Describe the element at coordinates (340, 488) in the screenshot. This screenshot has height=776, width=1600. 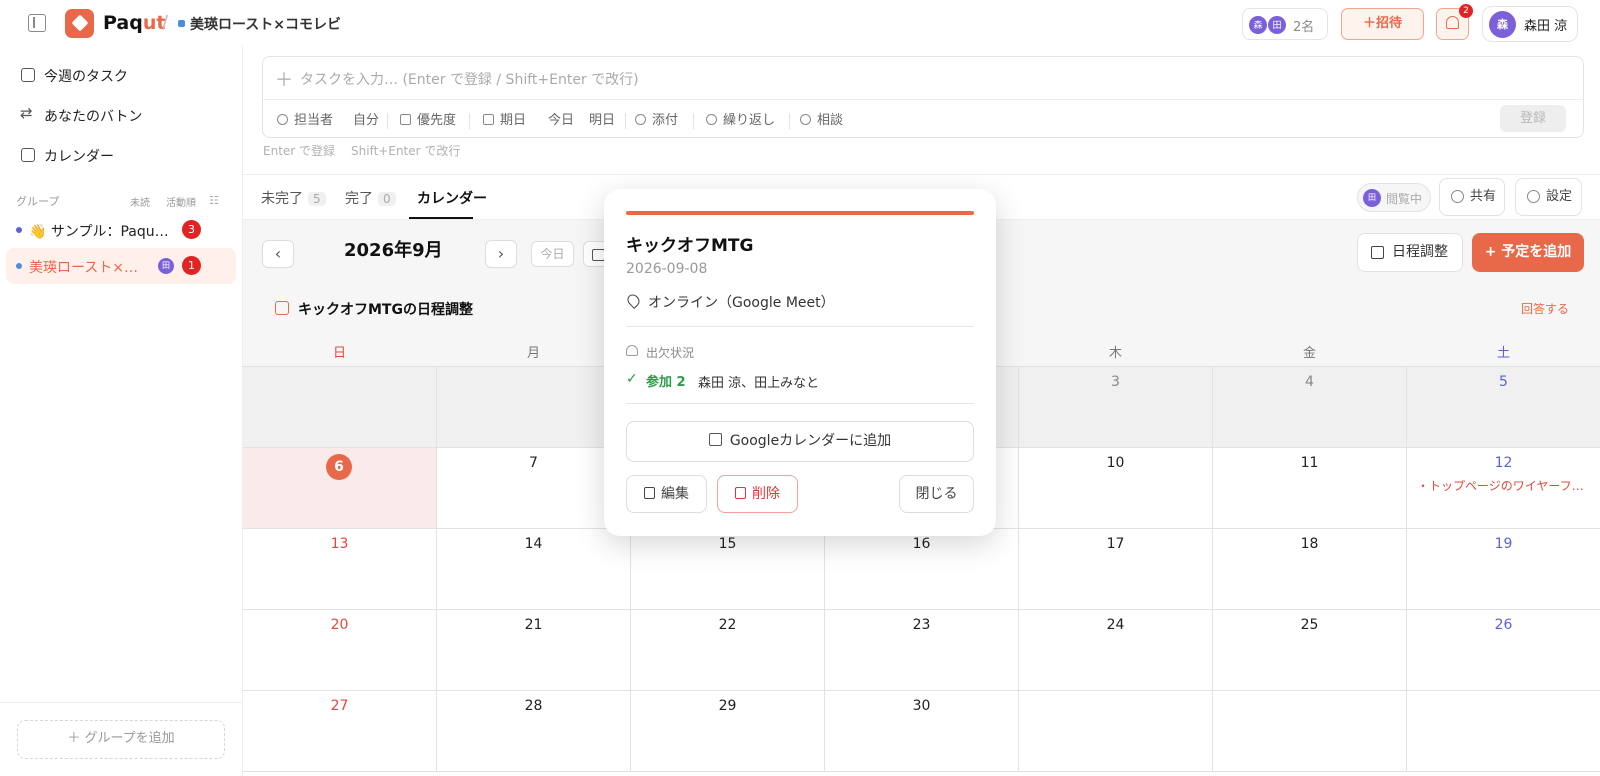
I see `calendar-day-cell: 6` at that location.